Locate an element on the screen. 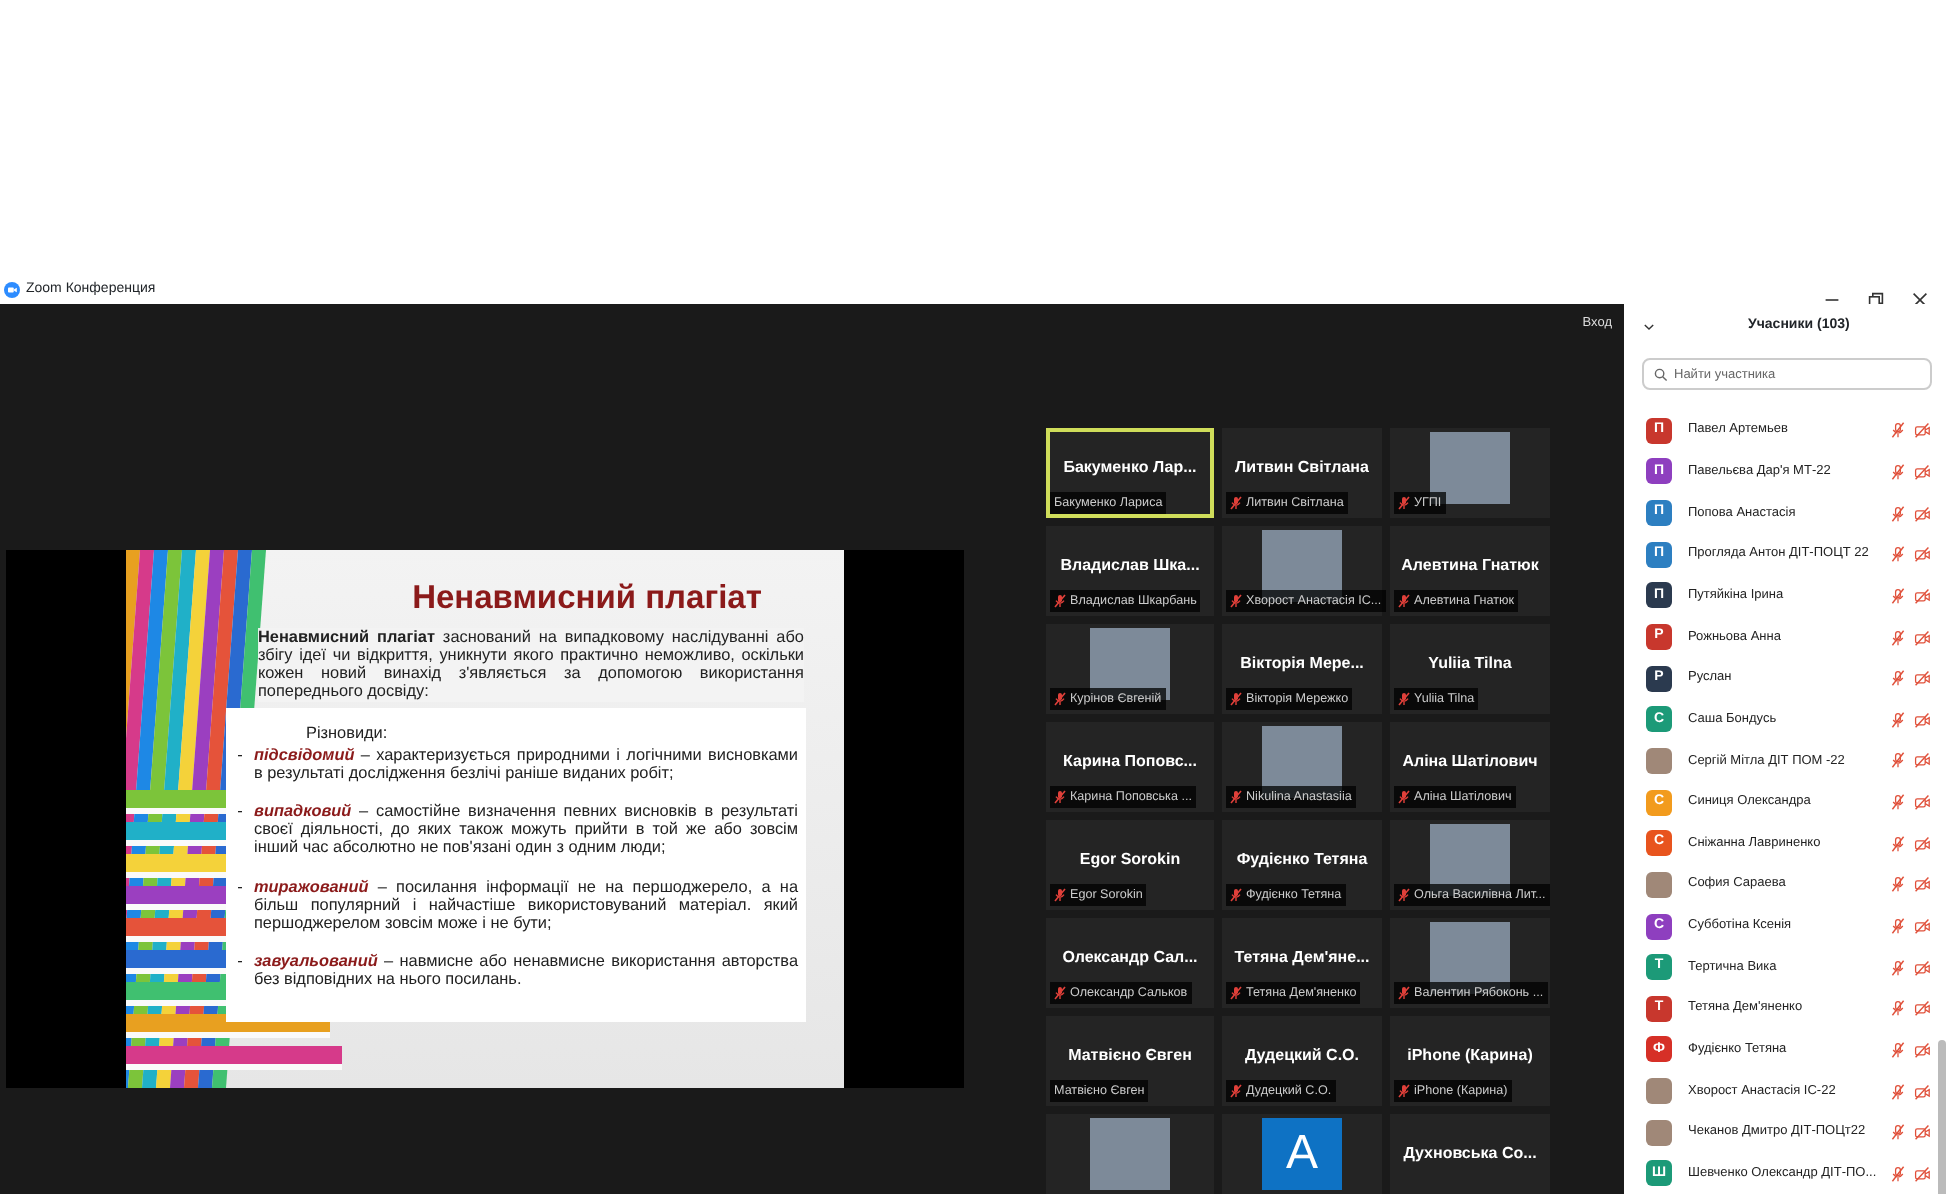  participant-name: iPhone (Карина) is located at coordinates (1470, 1055).